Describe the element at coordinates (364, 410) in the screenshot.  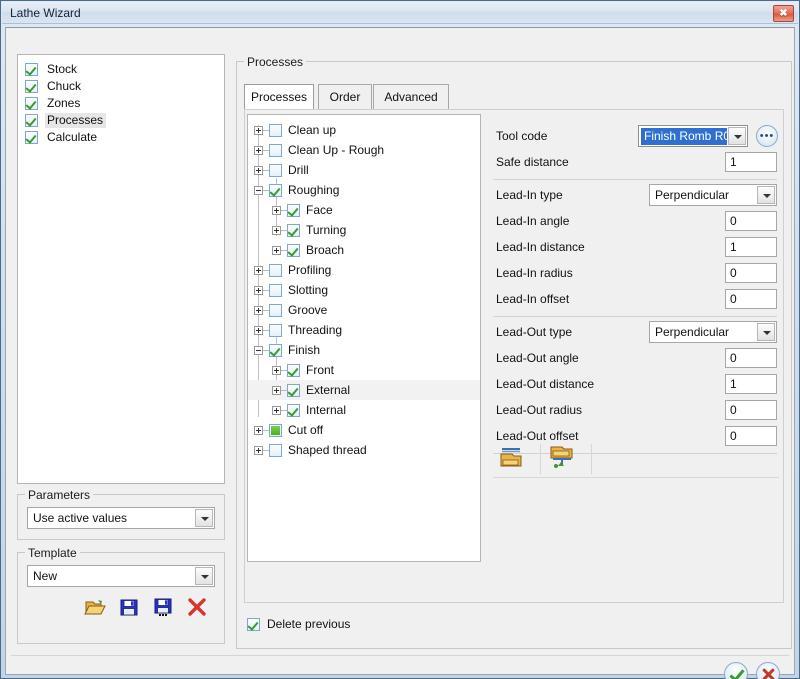
I see `tree-item-internal: Internal` at that location.